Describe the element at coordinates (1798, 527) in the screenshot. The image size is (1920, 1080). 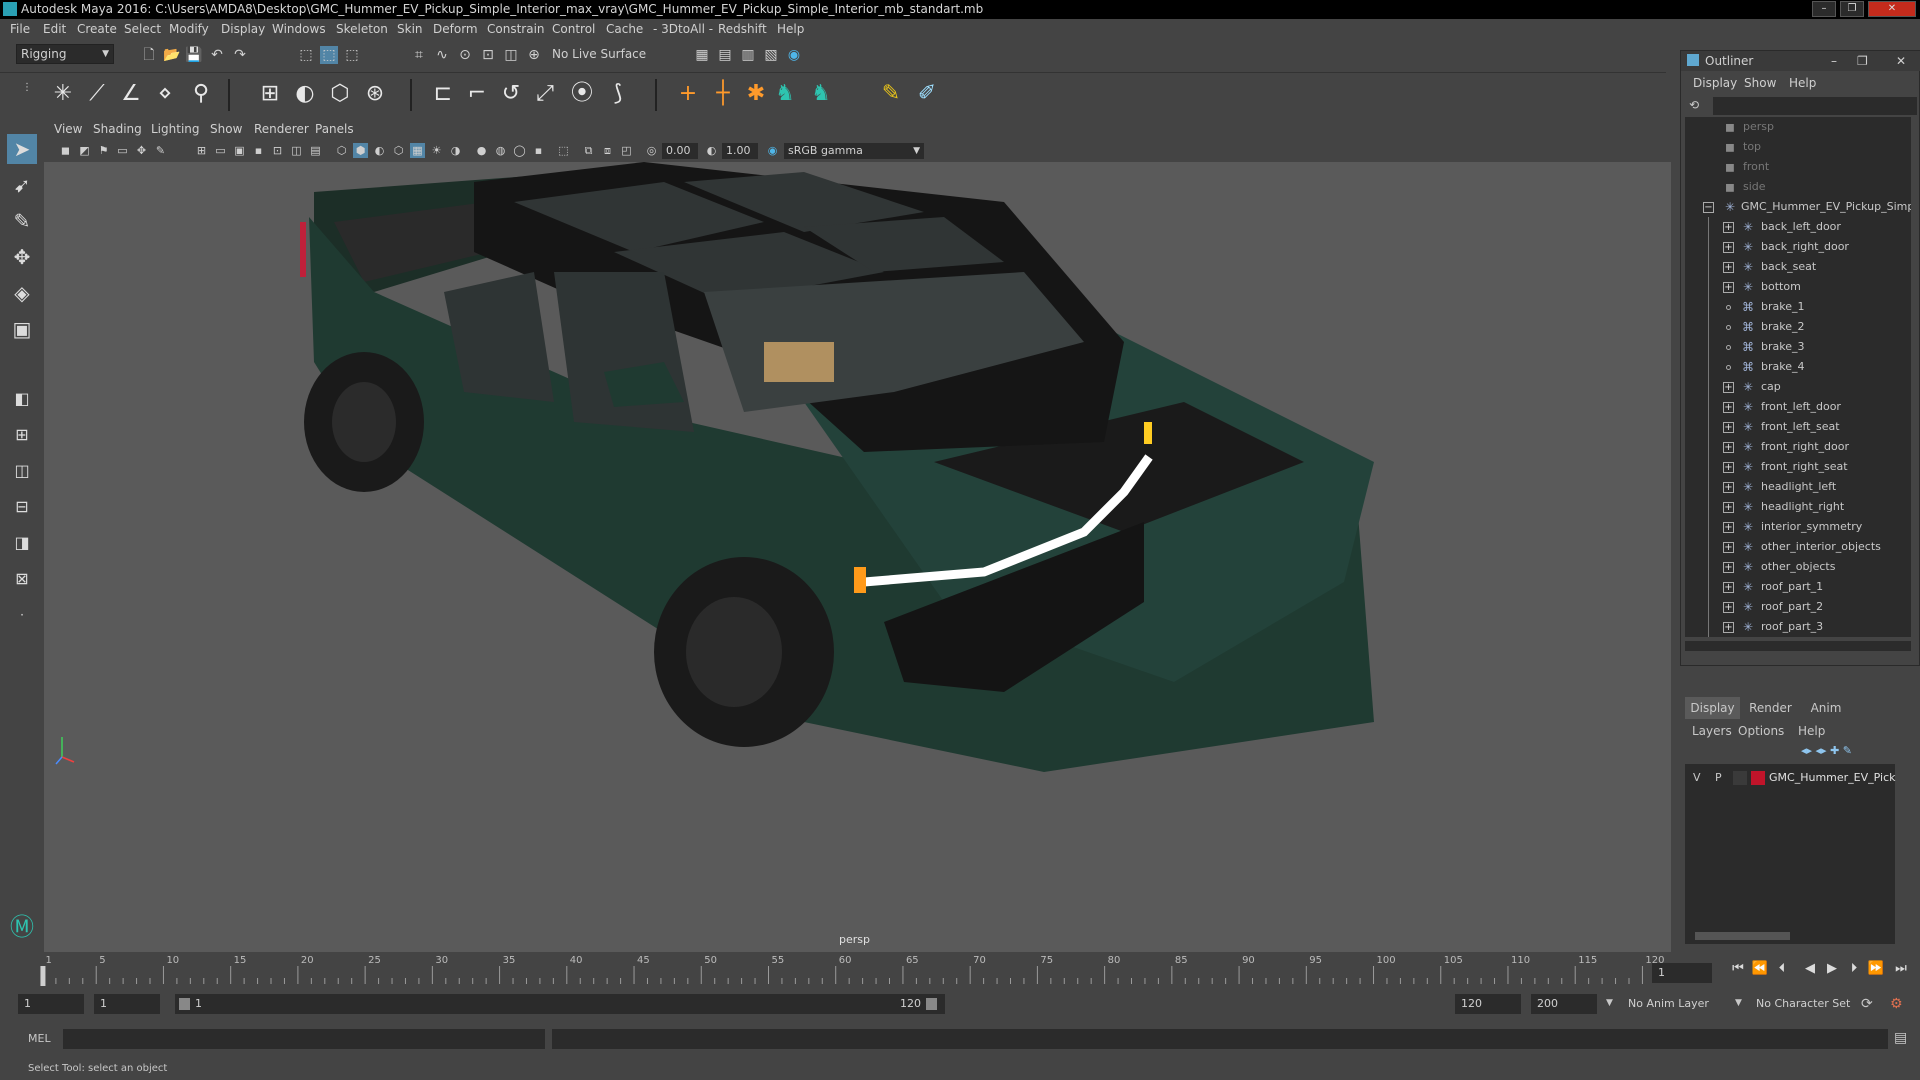
I see `outliner-item: + ✳ interior_symmetry` at that location.